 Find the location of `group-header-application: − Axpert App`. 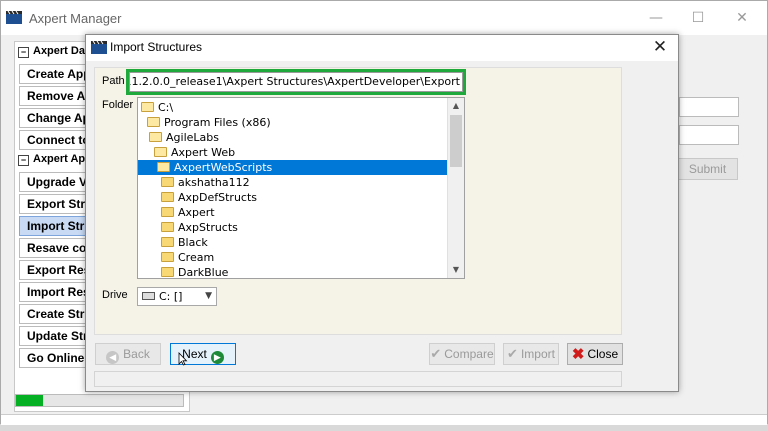

group-header-application: − Axpert App is located at coordinates (55, 162).